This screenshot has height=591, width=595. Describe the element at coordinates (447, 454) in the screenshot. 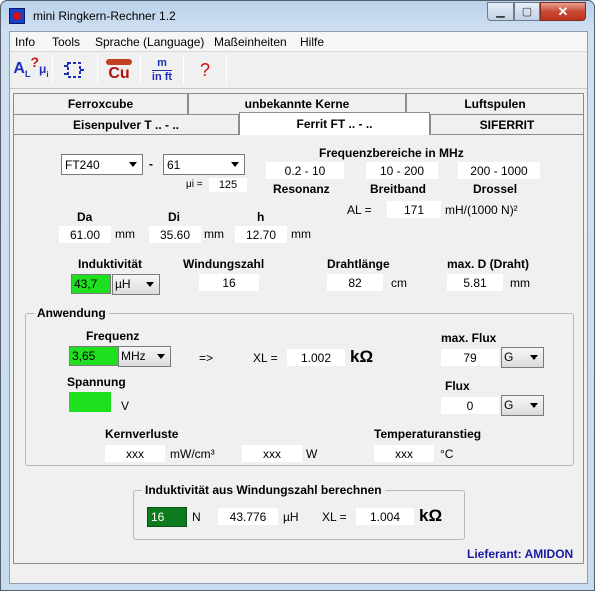

I see `temp-rise-unit: °C` at that location.